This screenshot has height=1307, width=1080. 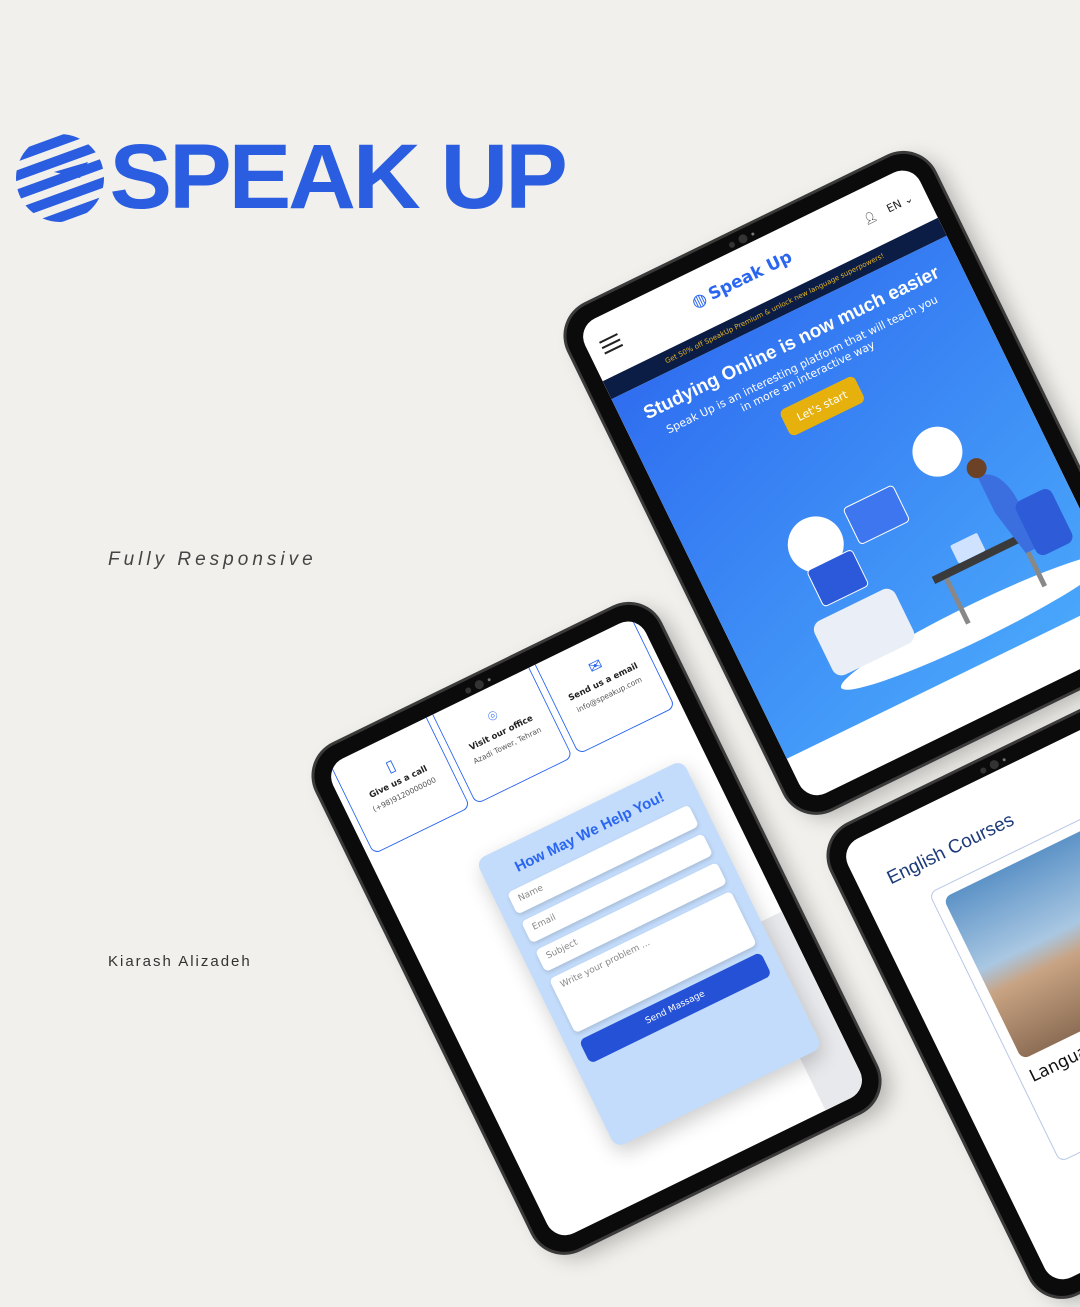 I want to click on author-name: Kiarash Alizadeh, so click(x=180, y=961).